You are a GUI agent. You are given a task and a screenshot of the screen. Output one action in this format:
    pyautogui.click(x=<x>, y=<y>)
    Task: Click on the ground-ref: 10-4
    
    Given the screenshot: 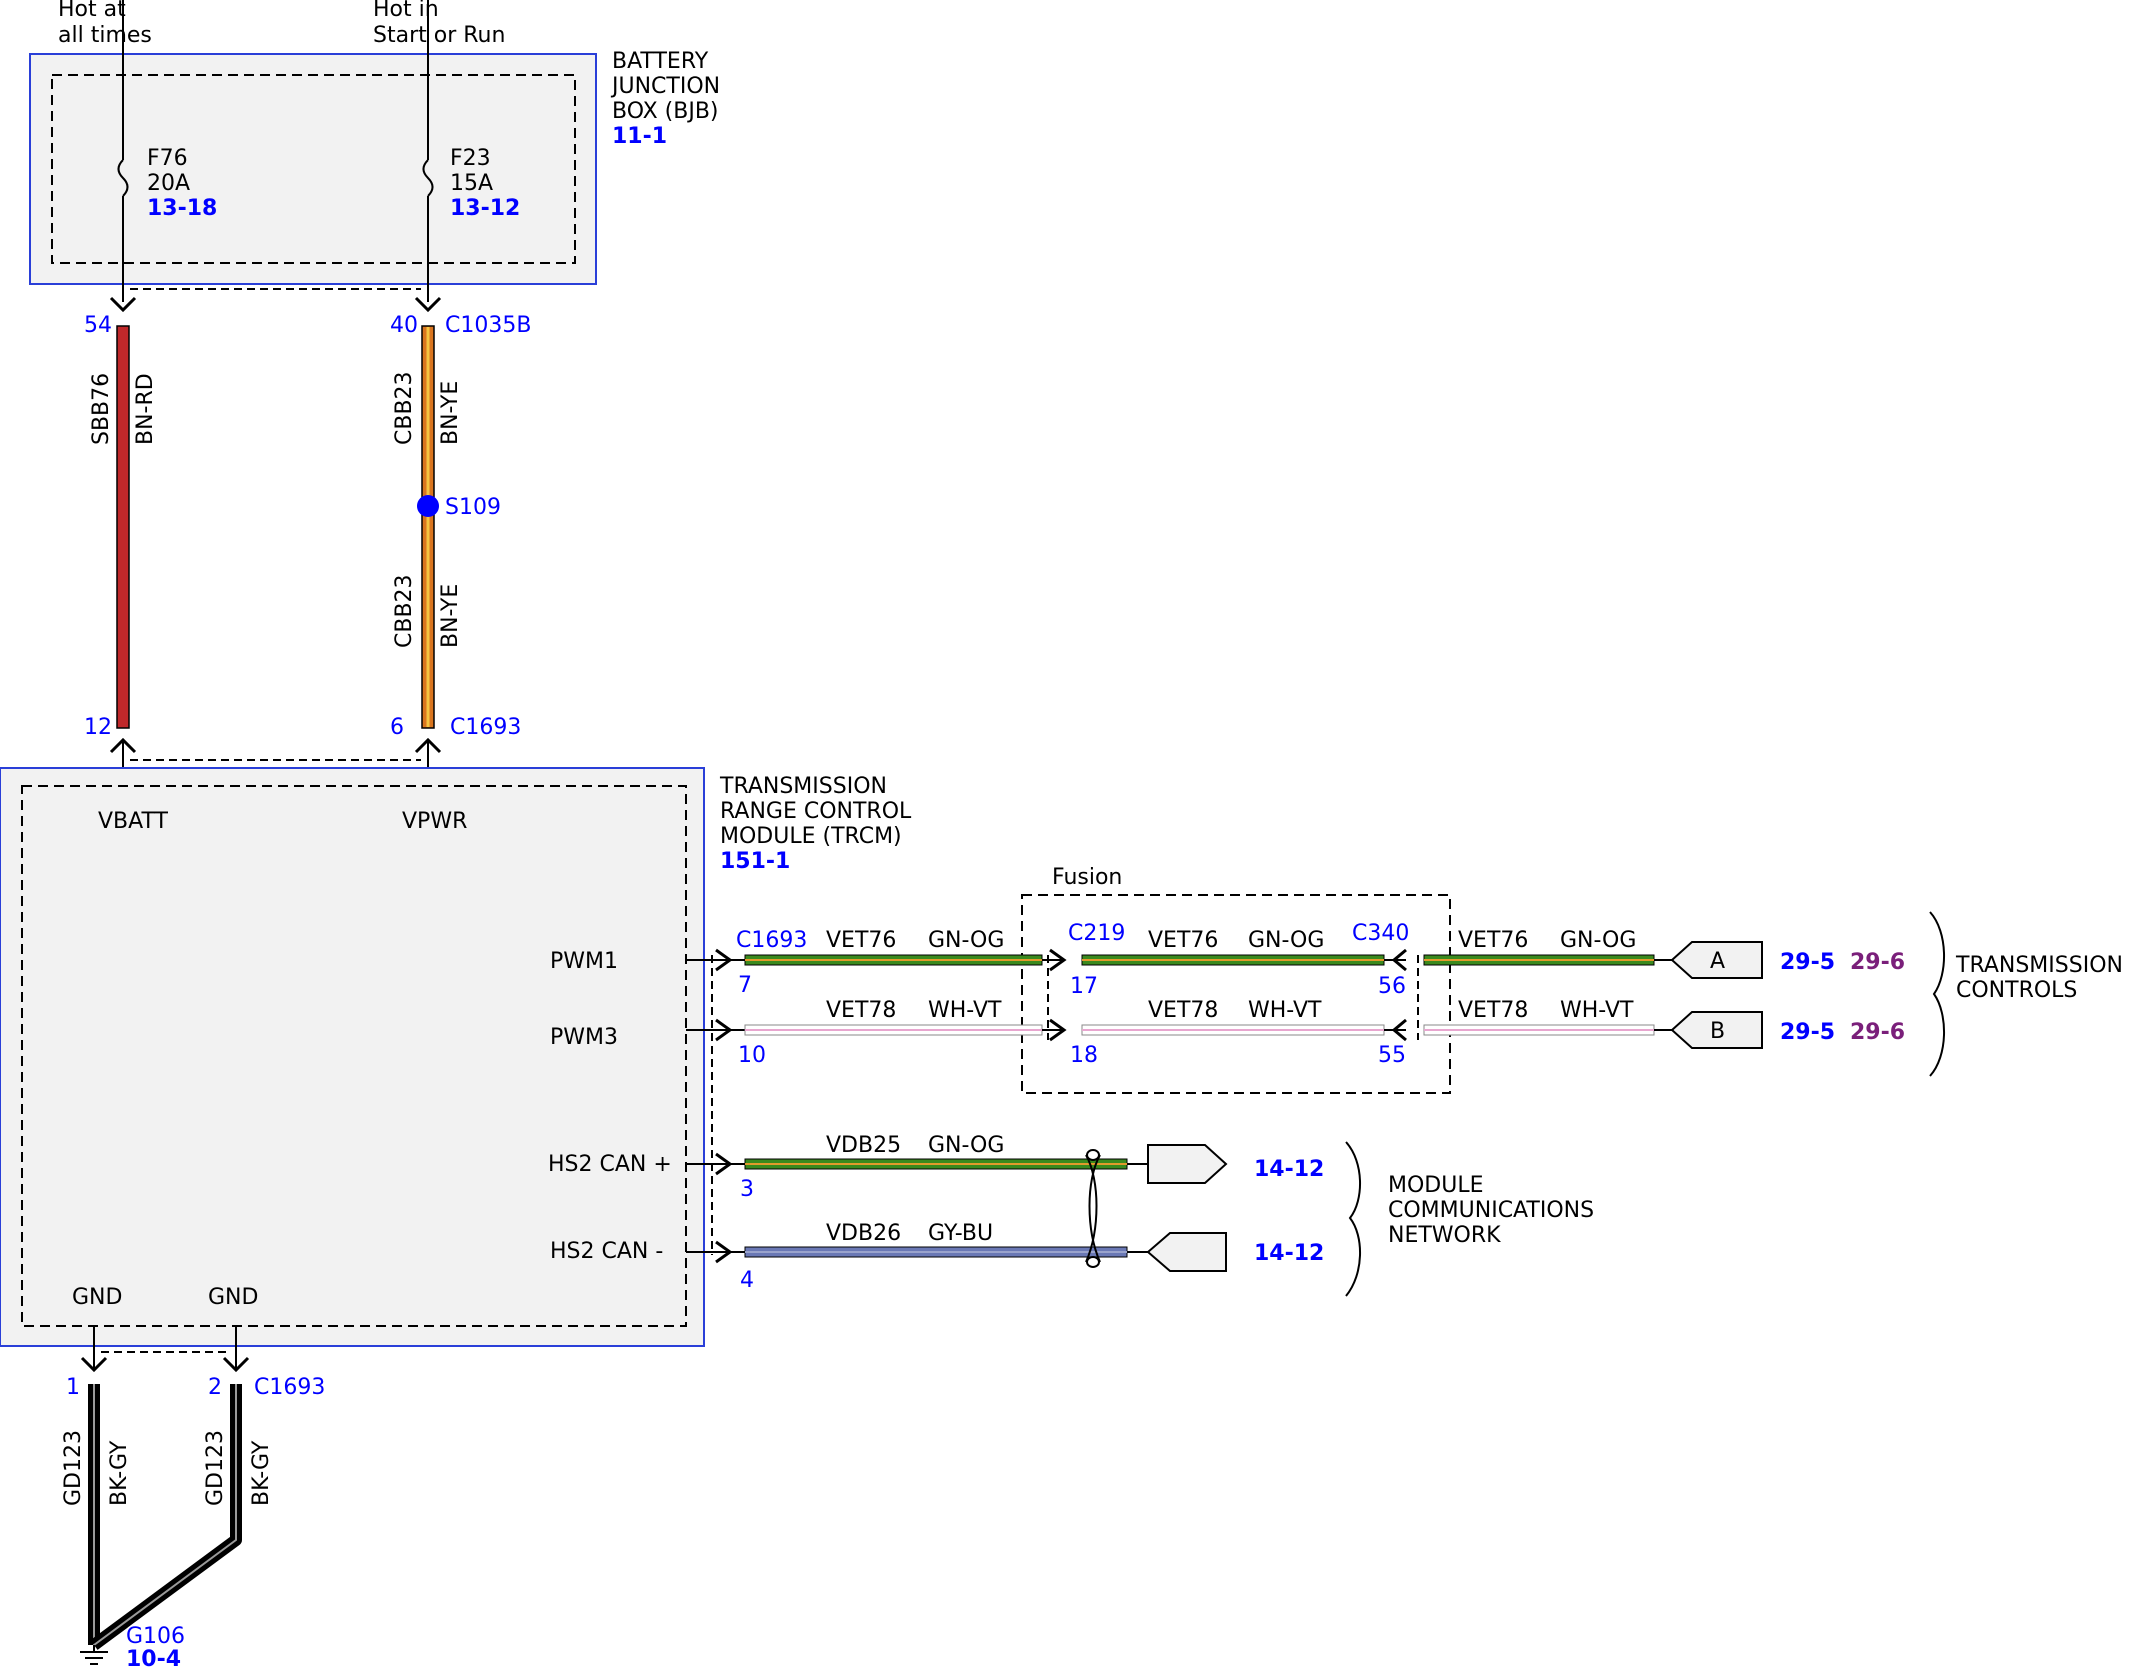 What is the action you would take?
    pyautogui.click(x=153, y=1658)
    